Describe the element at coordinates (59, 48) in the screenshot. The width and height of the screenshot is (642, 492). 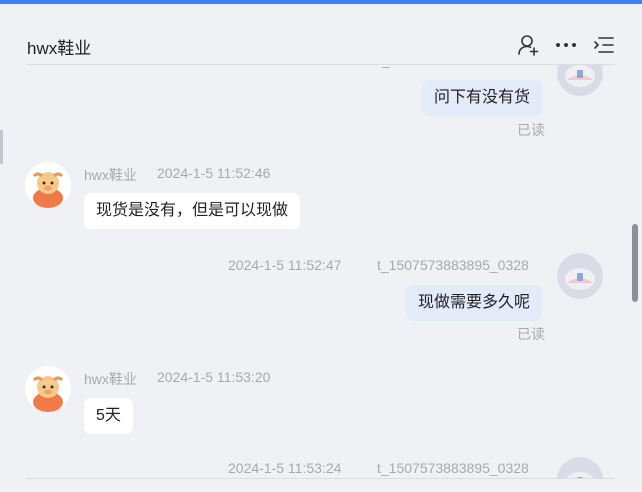
I see `chat-title: hwx鞋业` at that location.